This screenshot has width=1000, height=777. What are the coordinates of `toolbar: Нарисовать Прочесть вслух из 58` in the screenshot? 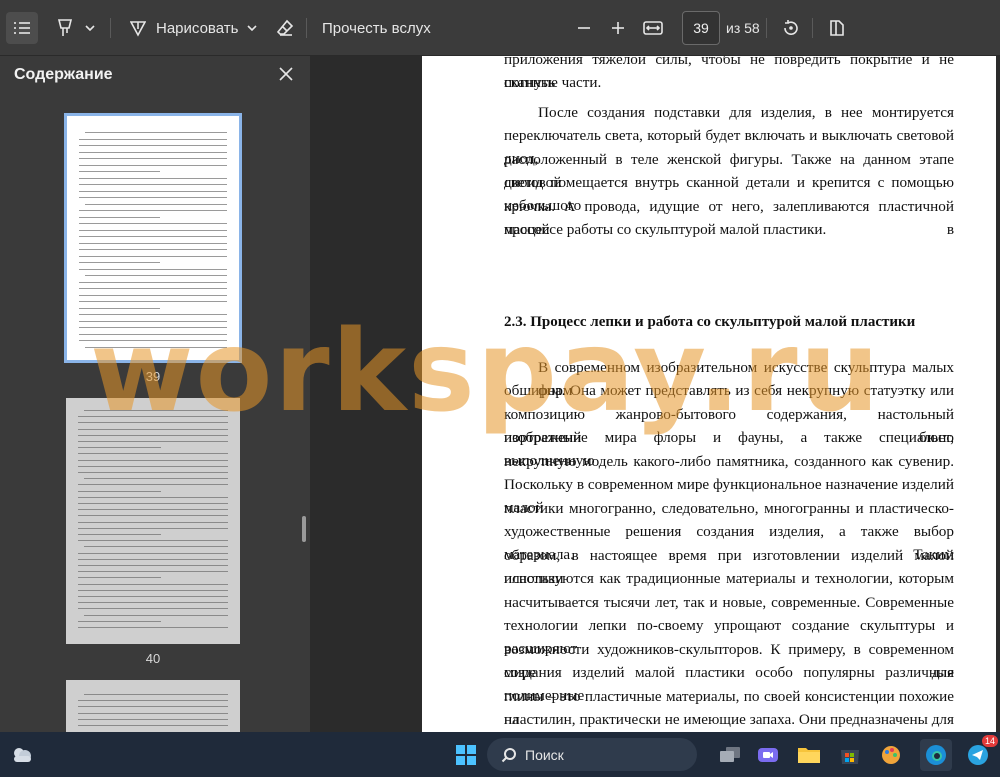 It's located at (500, 28).